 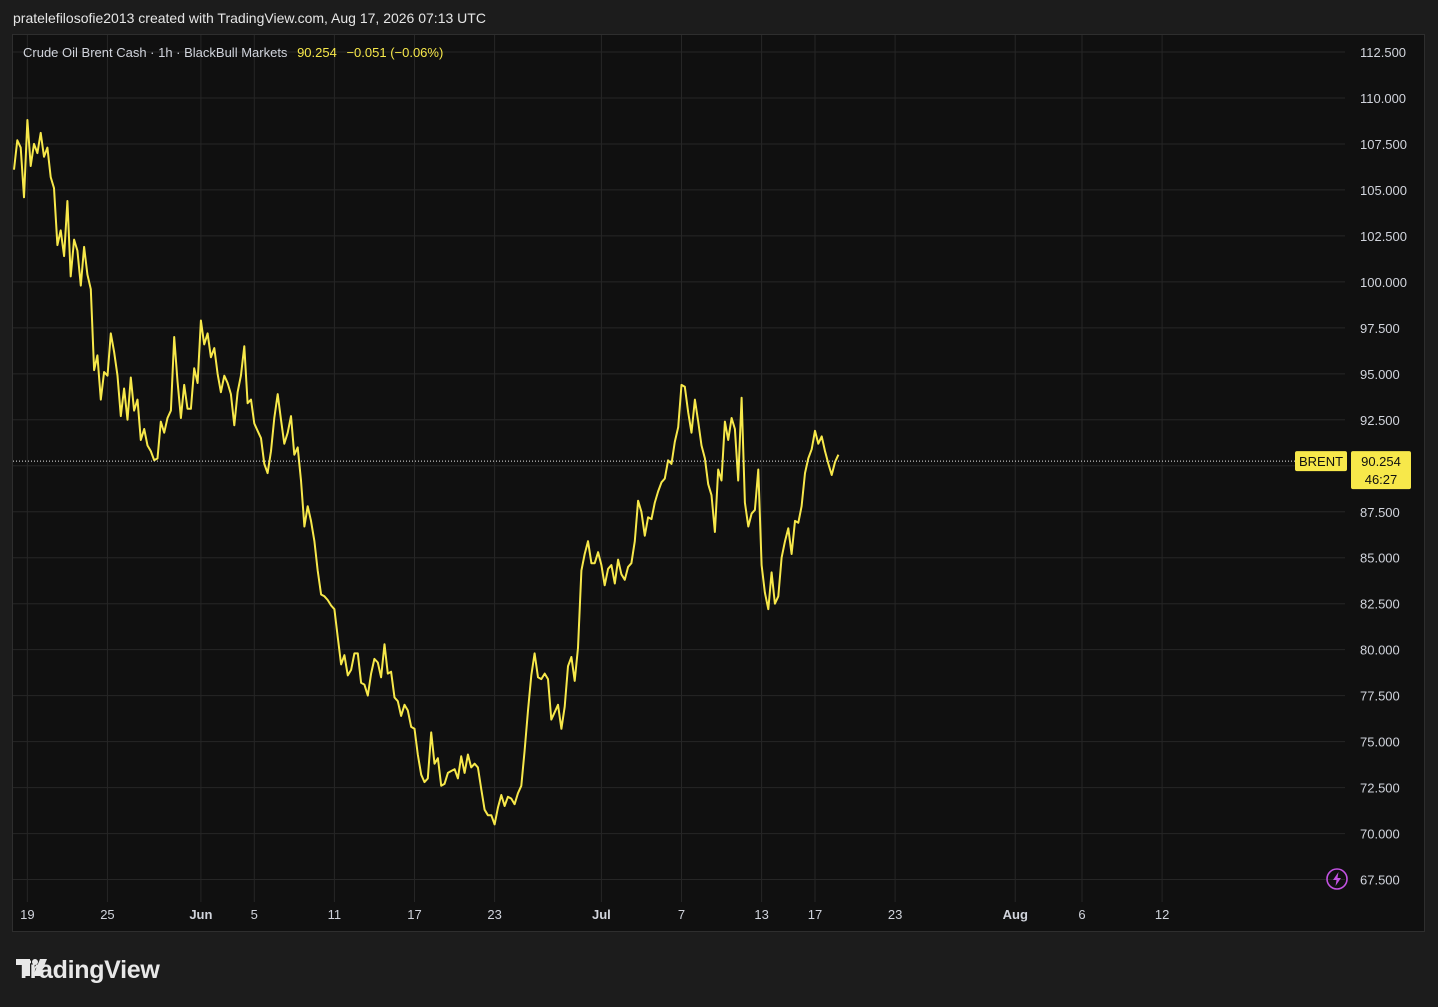 What do you see at coordinates (254, 914) in the screenshot?
I see `x-tick-label: 5` at bounding box center [254, 914].